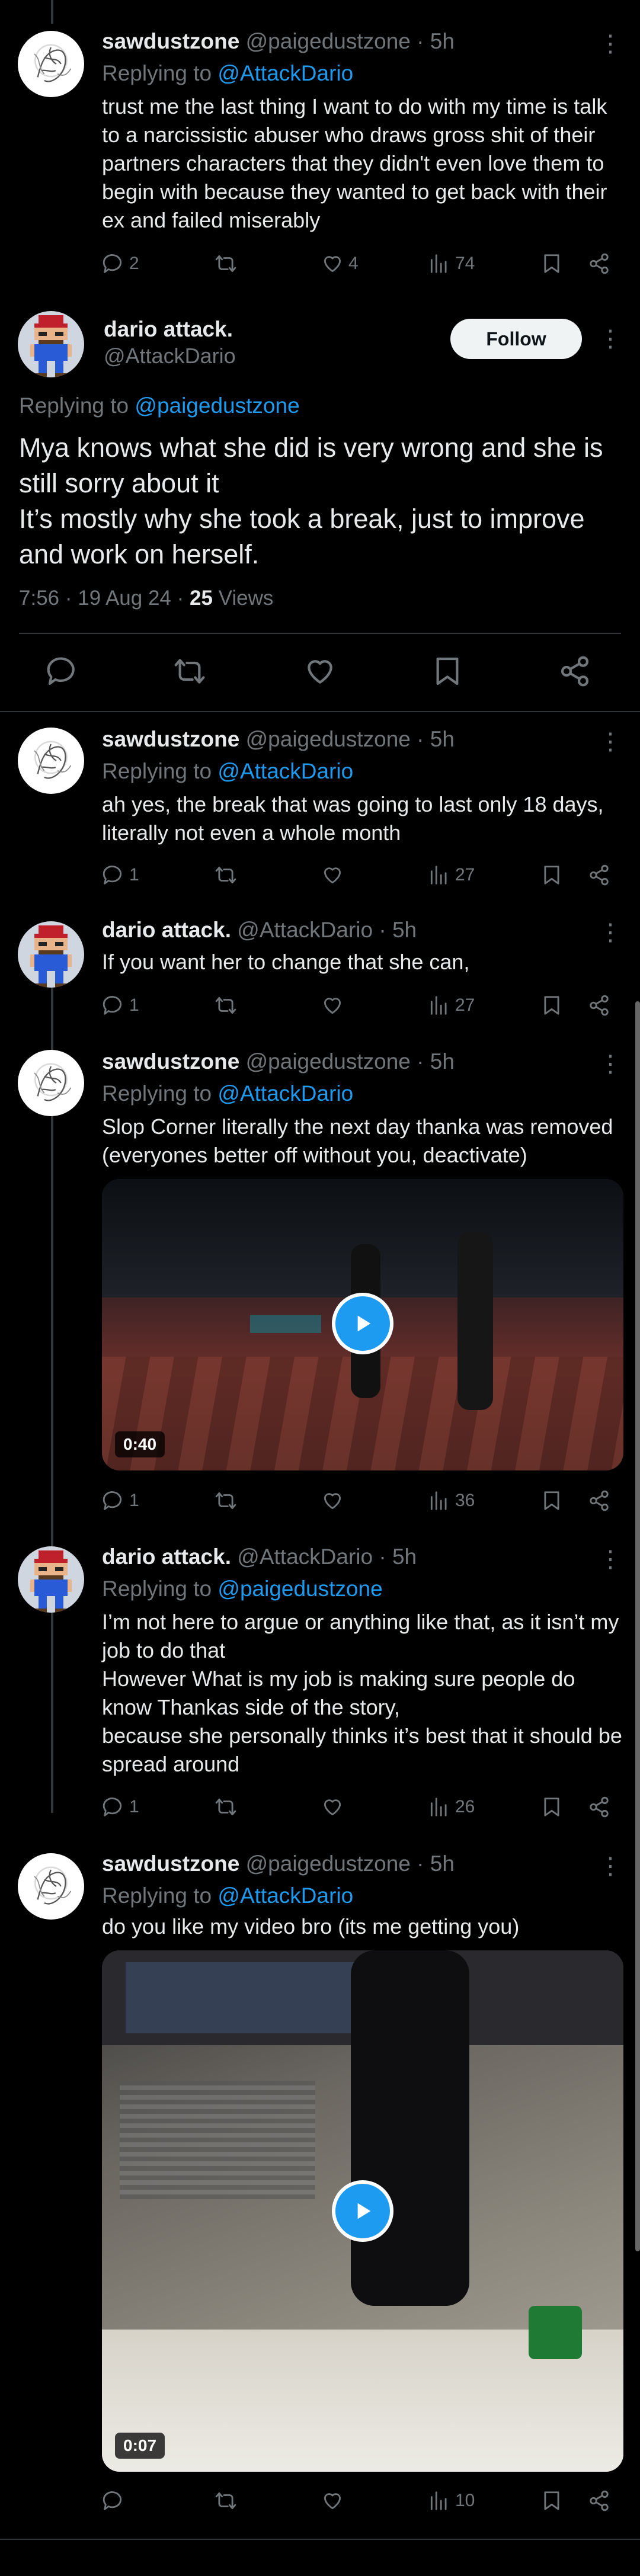 The image size is (640, 2576). I want to click on post-timestamp: 7:56 · 19 Aug 24 ·, so click(104, 598).